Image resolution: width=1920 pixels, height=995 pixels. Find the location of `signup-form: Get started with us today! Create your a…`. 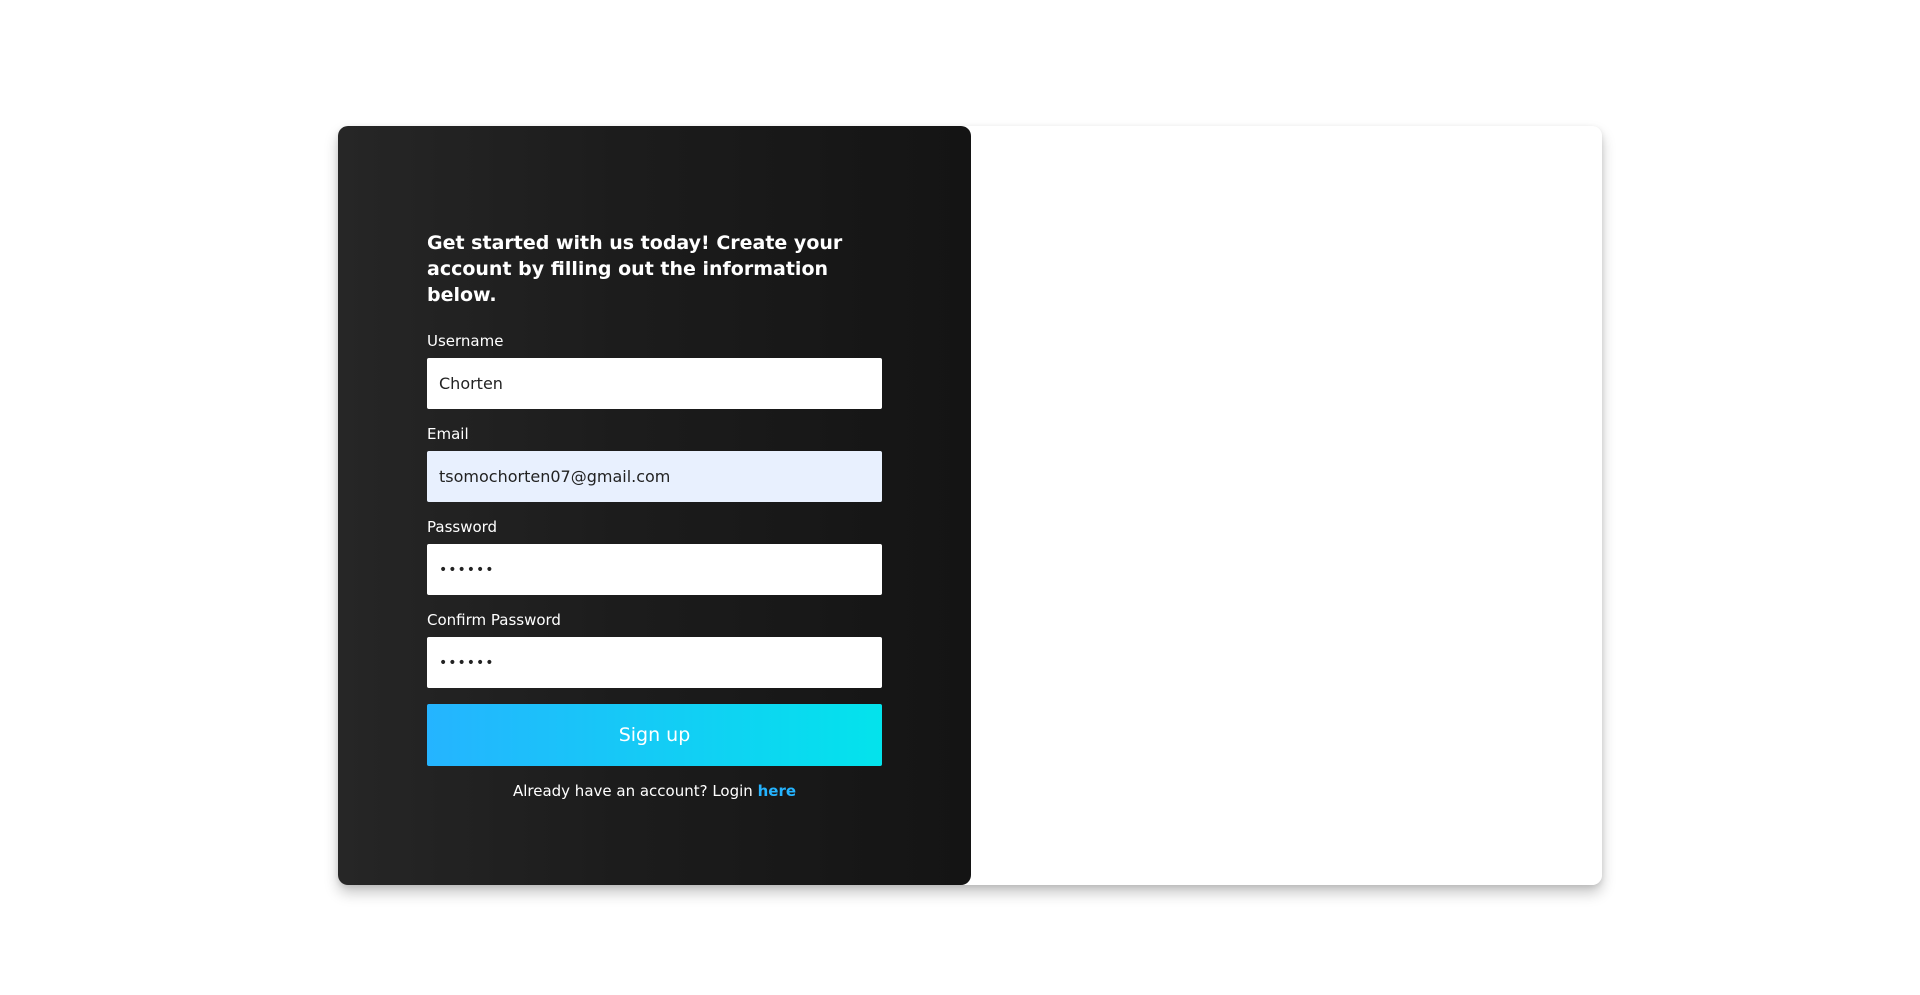

signup-form: Get started with us today! Create your a… is located at coordinates (654, 515).